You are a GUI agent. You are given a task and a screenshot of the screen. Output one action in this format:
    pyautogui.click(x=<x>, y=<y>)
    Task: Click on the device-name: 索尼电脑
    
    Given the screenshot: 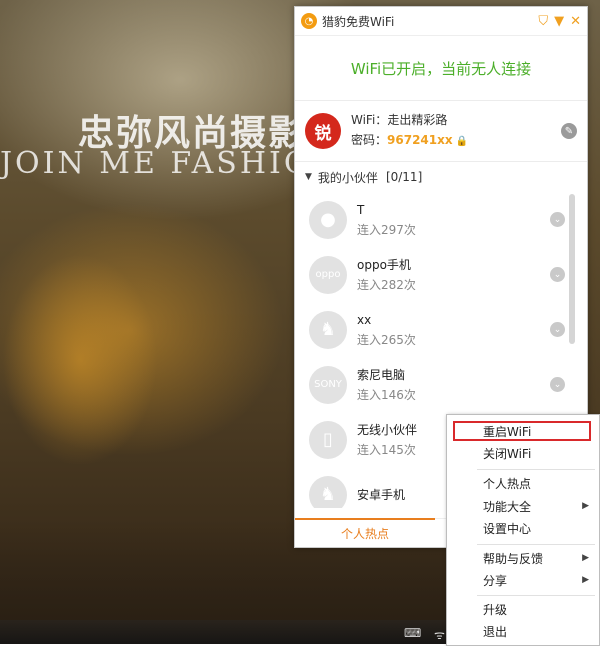 What is the action you would take?
    pyautogui.click(x=381, y=374)
    